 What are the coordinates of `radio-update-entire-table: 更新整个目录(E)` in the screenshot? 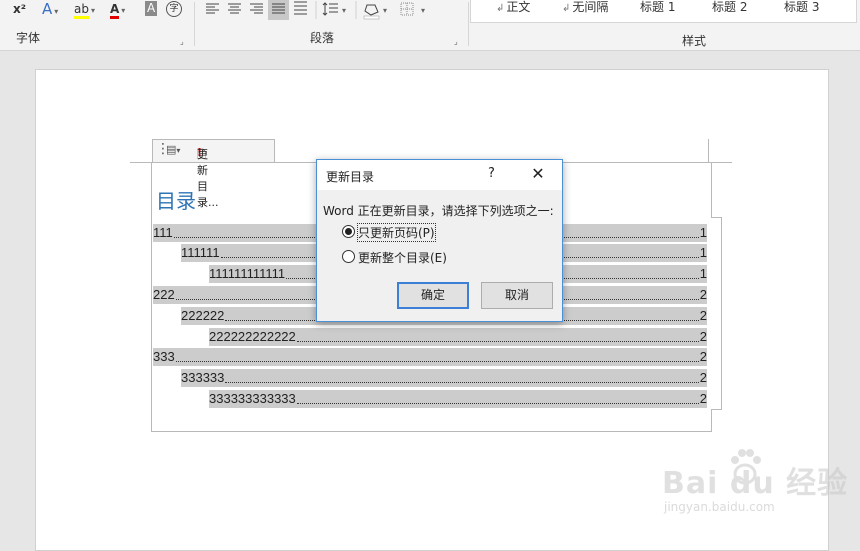 It's located at (432, 257).